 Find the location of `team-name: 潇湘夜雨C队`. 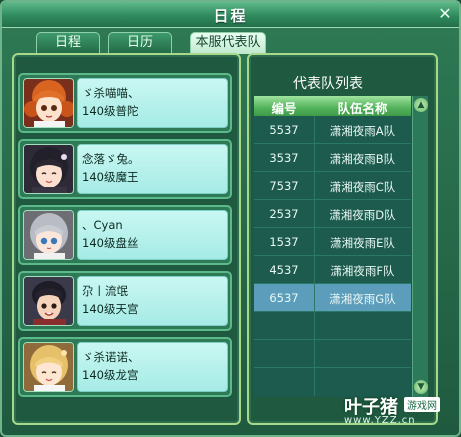

team-name: 潇湘夜雨C队 is located at coordinates (362, 187).